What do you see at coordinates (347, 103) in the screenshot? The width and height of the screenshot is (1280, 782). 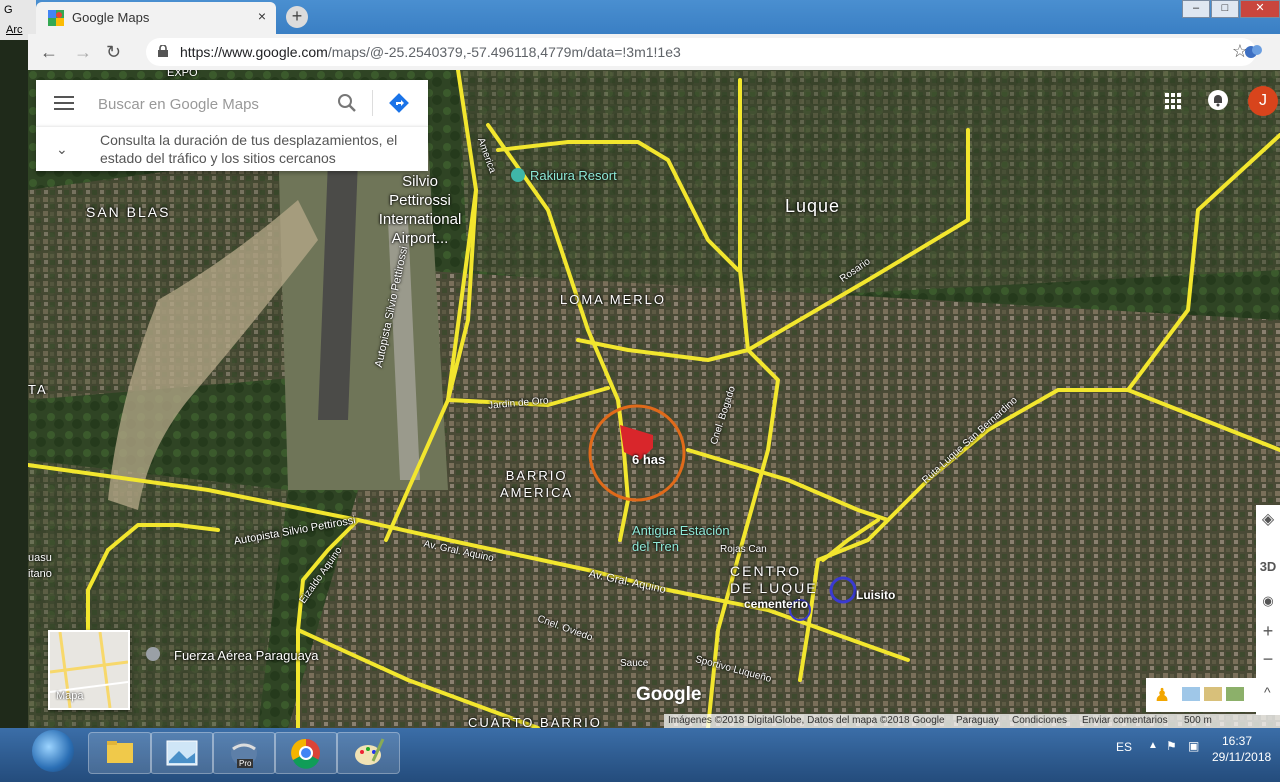 I see `search-icon` at bounding box center [347, 103].